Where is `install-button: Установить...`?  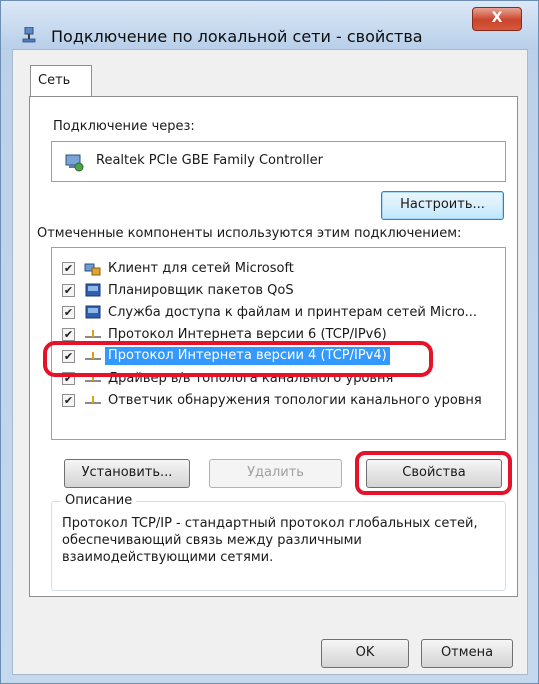 install-button: Установить... is located at coordinates (127, 473).